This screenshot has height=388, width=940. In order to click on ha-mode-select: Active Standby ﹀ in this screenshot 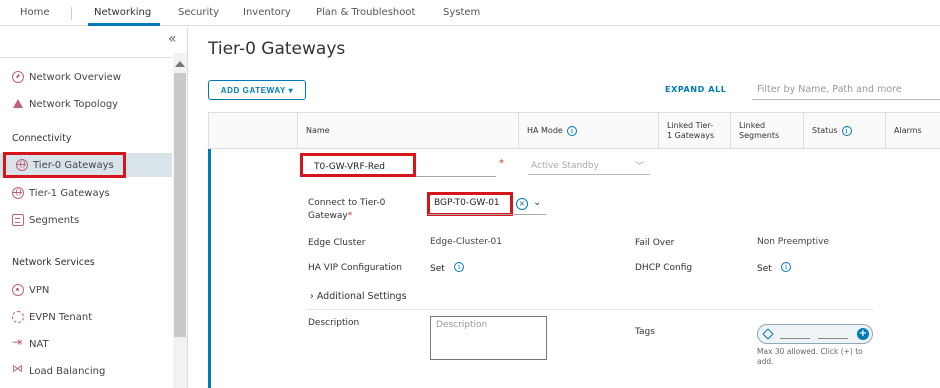, I will do `click(589, 166)`.